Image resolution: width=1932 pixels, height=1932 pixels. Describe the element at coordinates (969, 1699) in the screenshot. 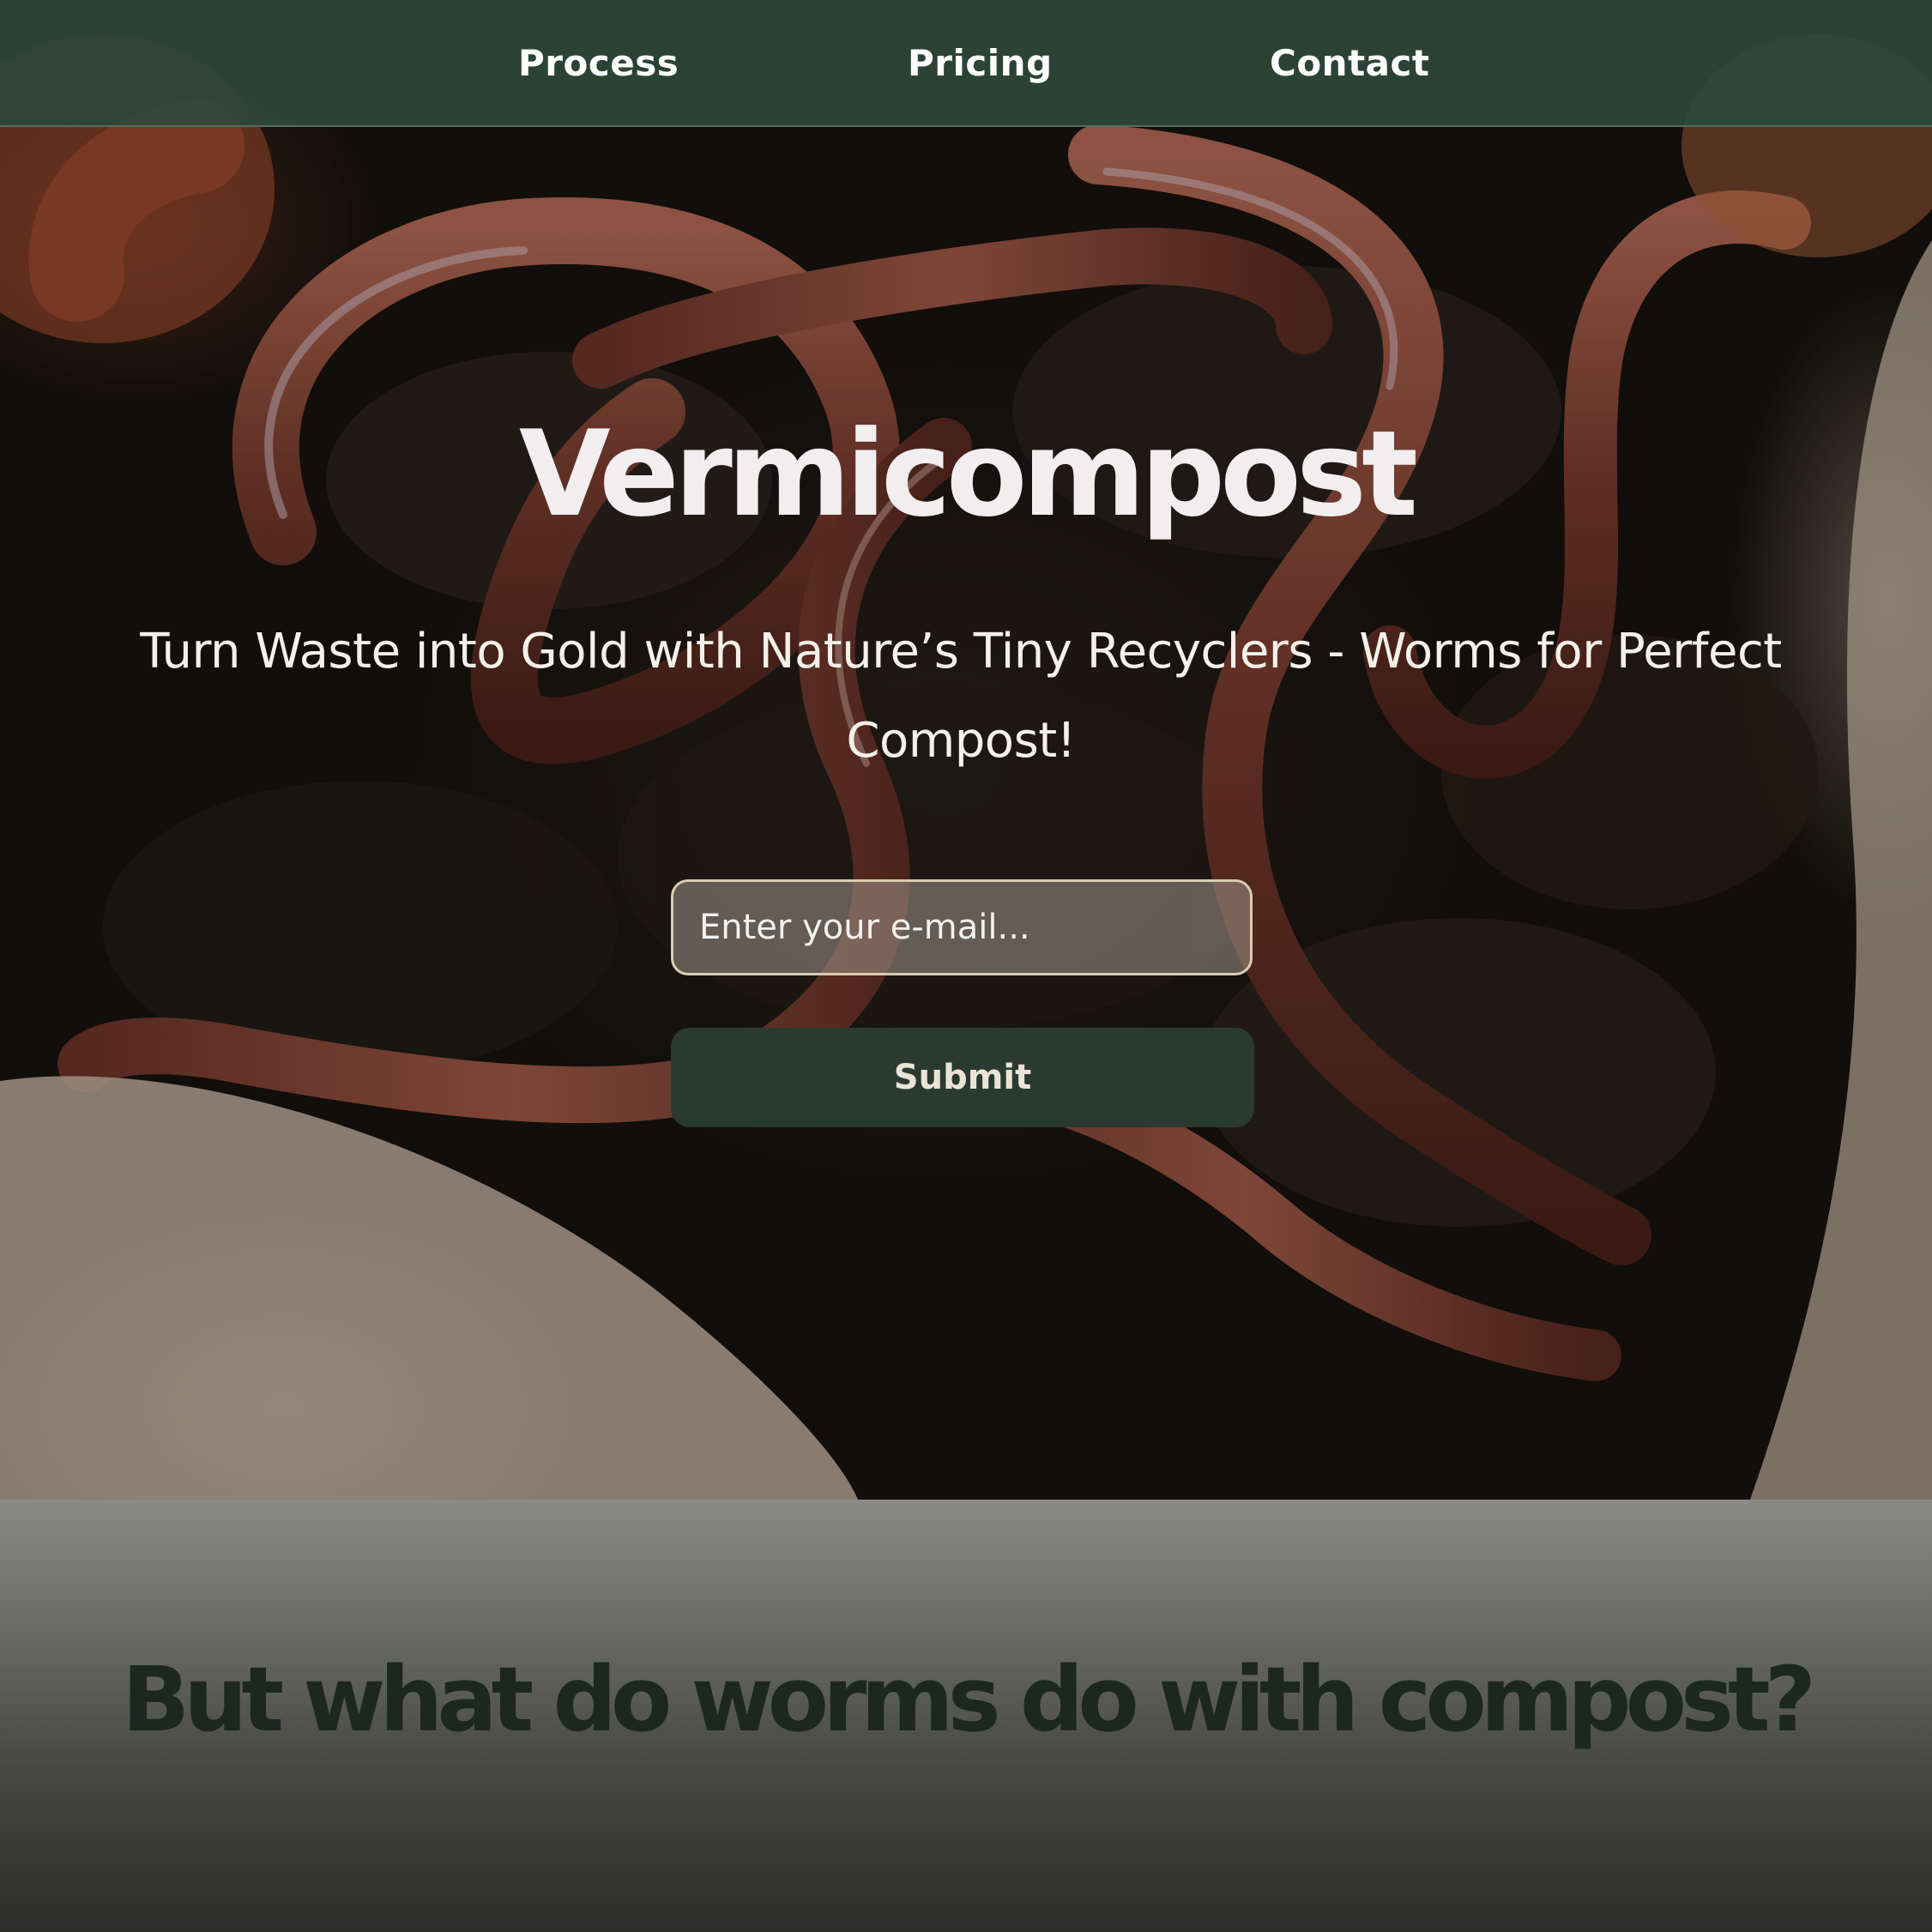

I see `section-heading: But what do worms do with compost?` at that location.